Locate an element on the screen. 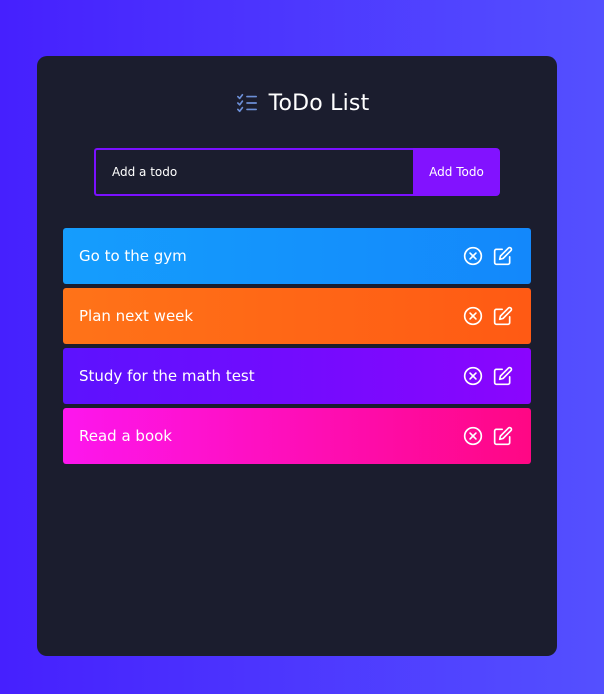 The image size is (604, 694). app-header: ToDo List is located at coordinates (302, 103).